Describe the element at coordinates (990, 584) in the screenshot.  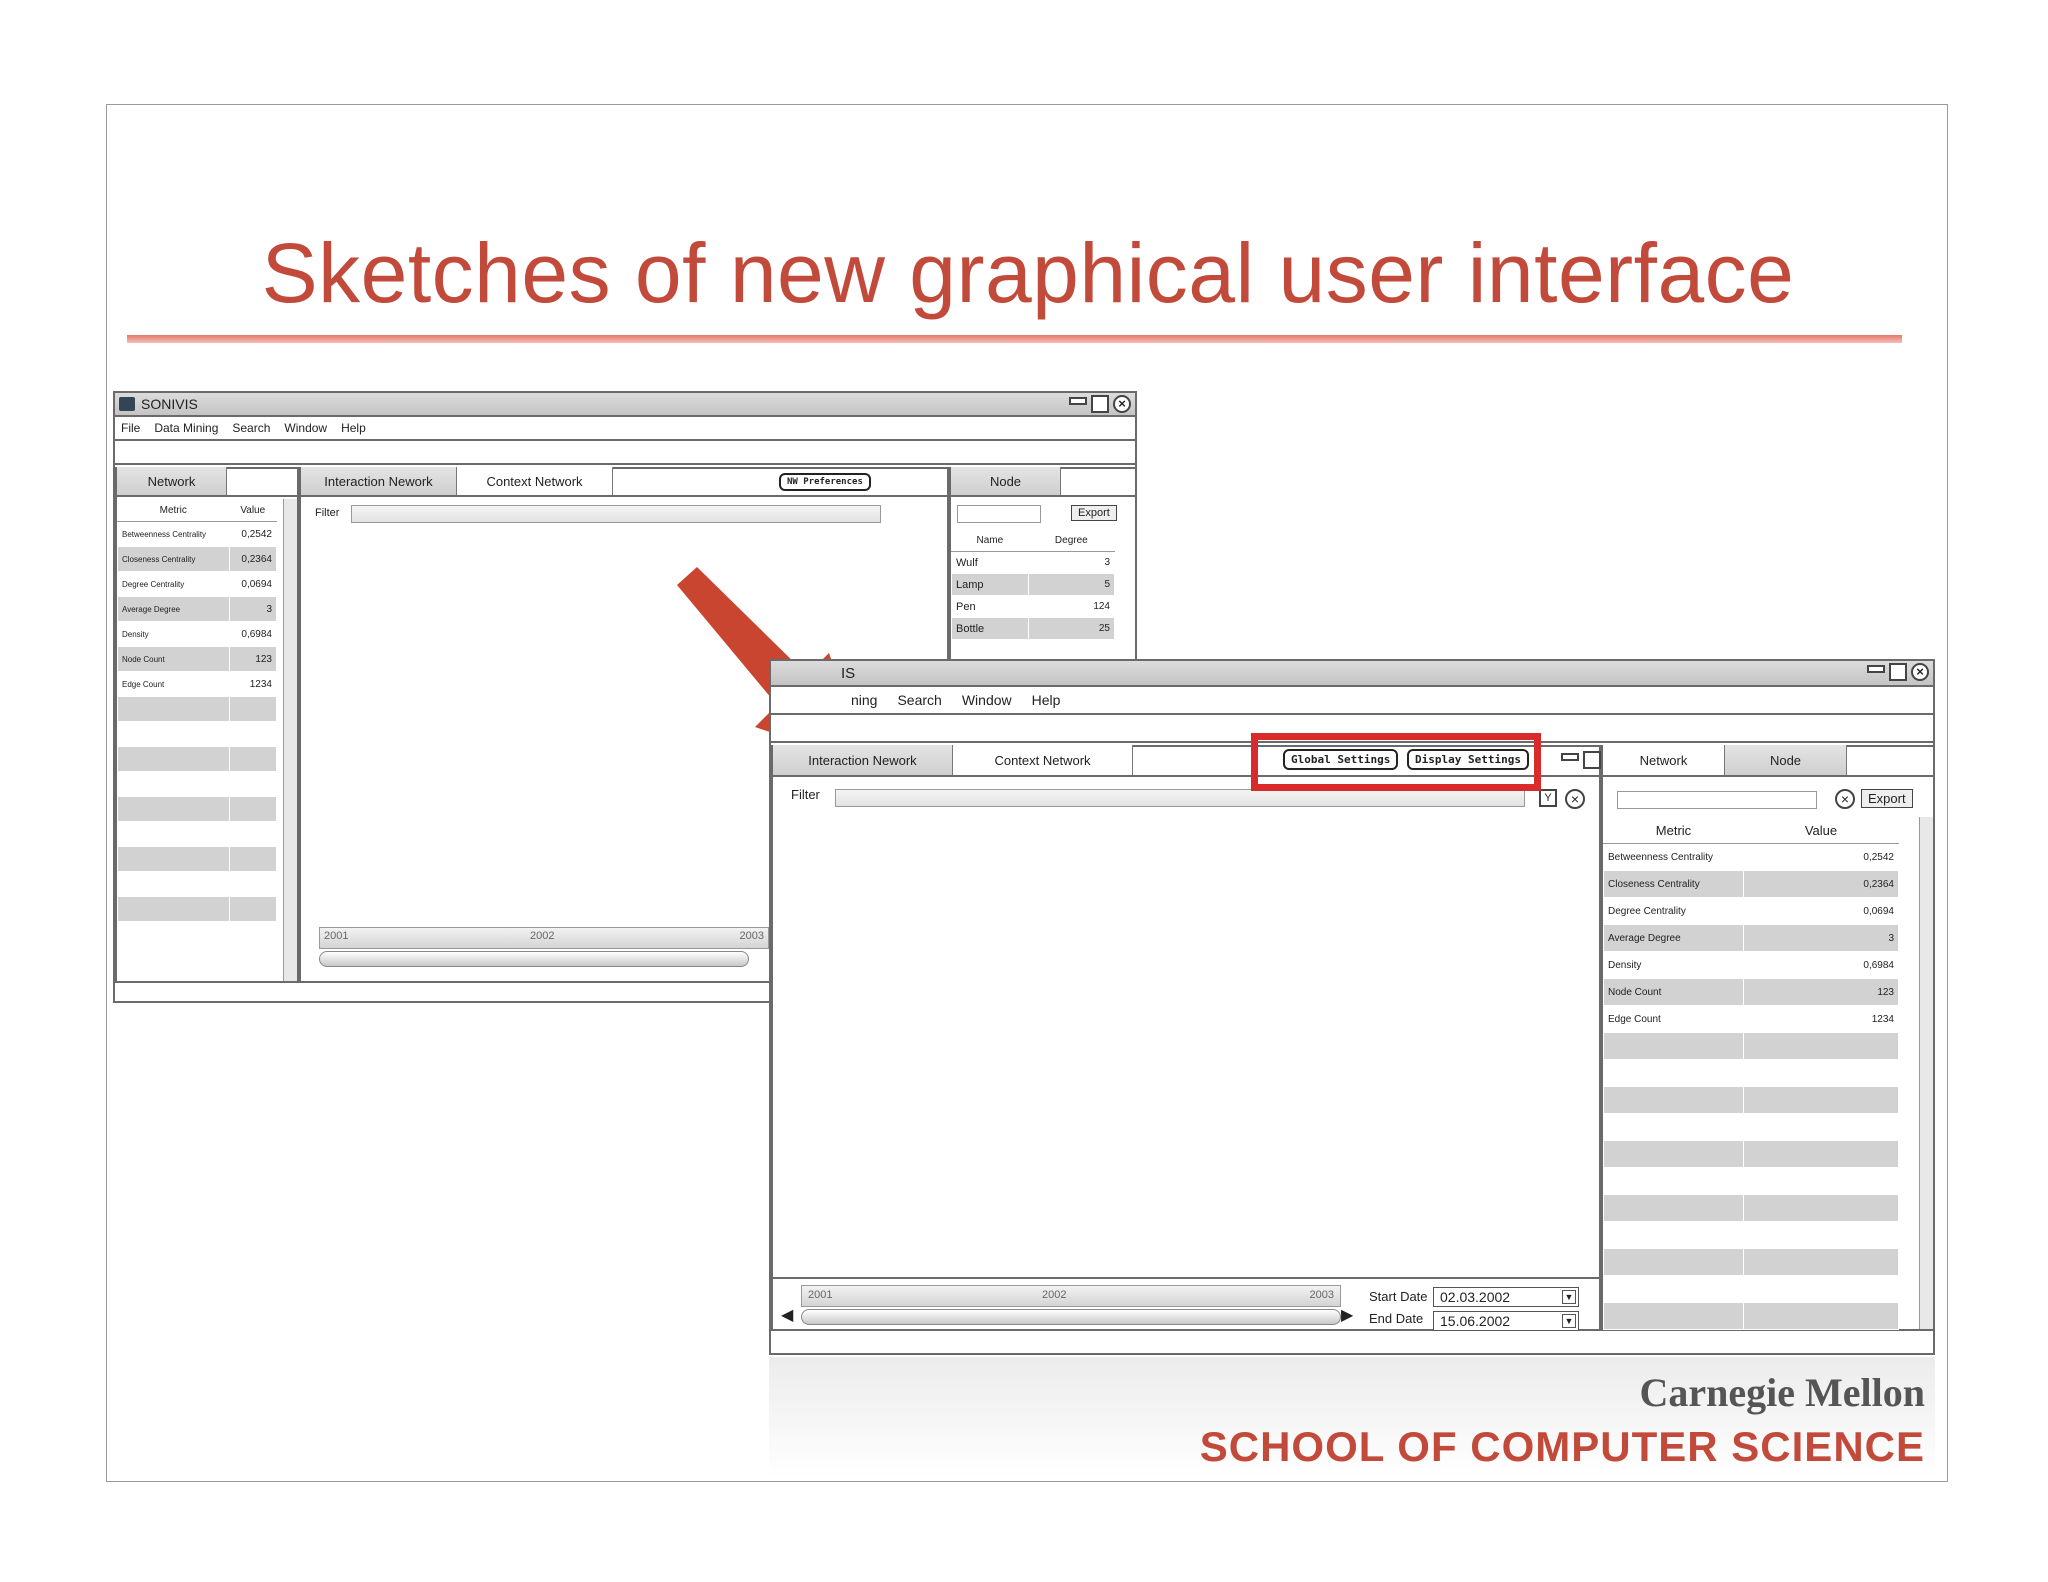
I see `node-name: Lamp` at that location.